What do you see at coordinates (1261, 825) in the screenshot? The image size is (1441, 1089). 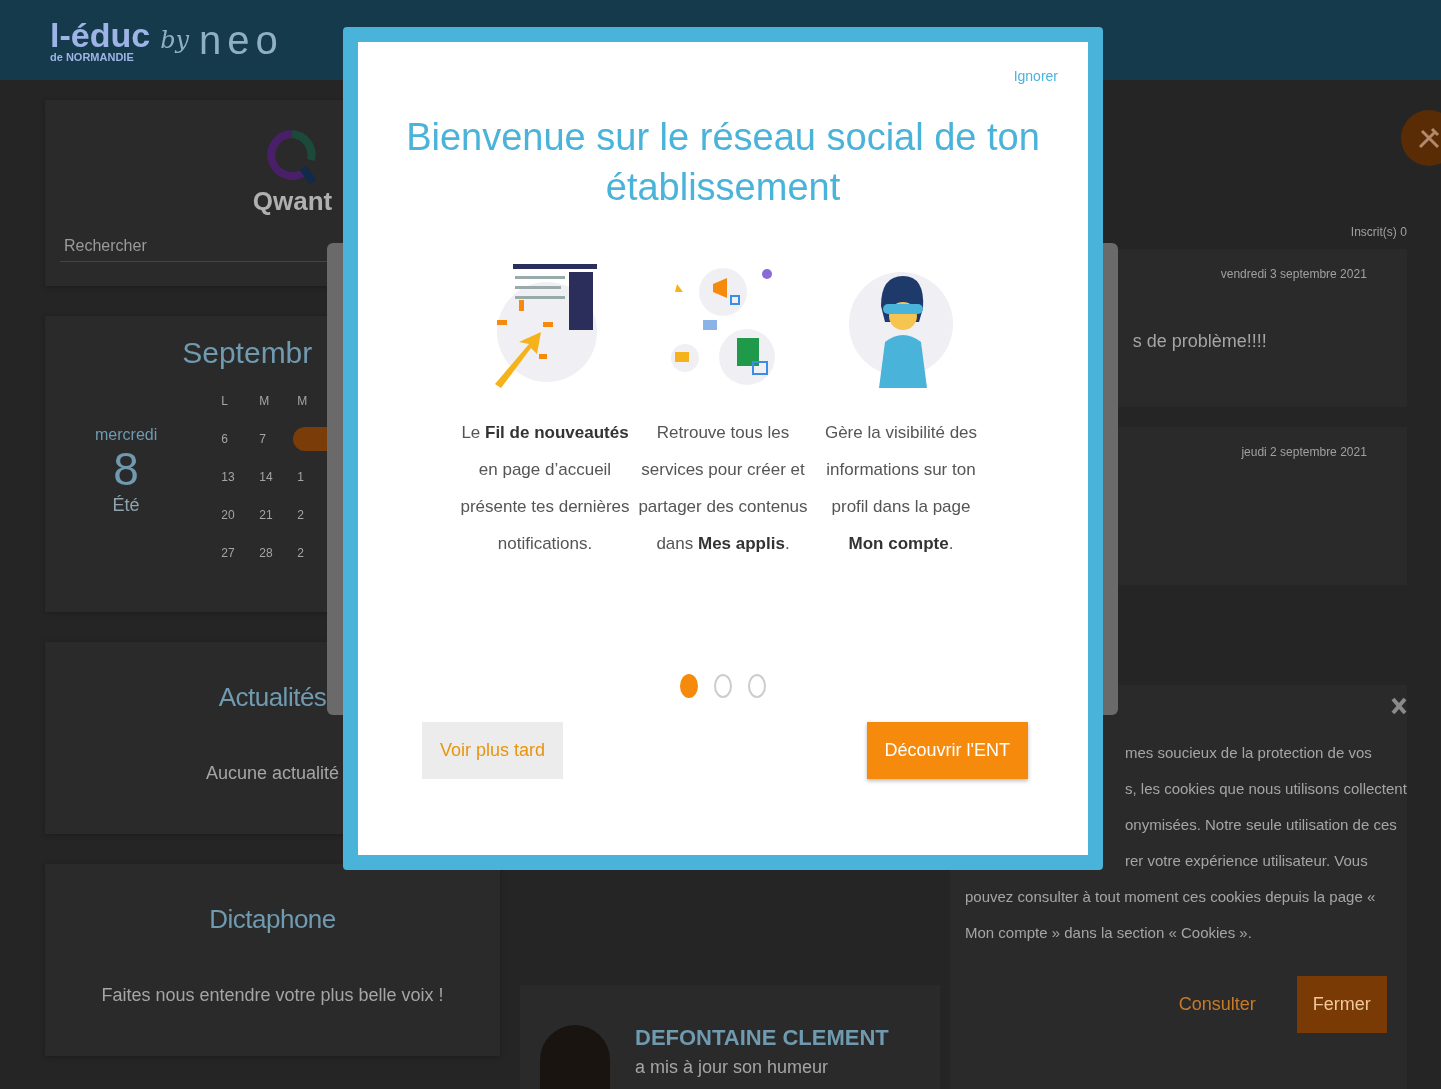 I see `cookie-text-line: onymisées. Notre seule utilisation de ces` at bounding box center [1261, 825].